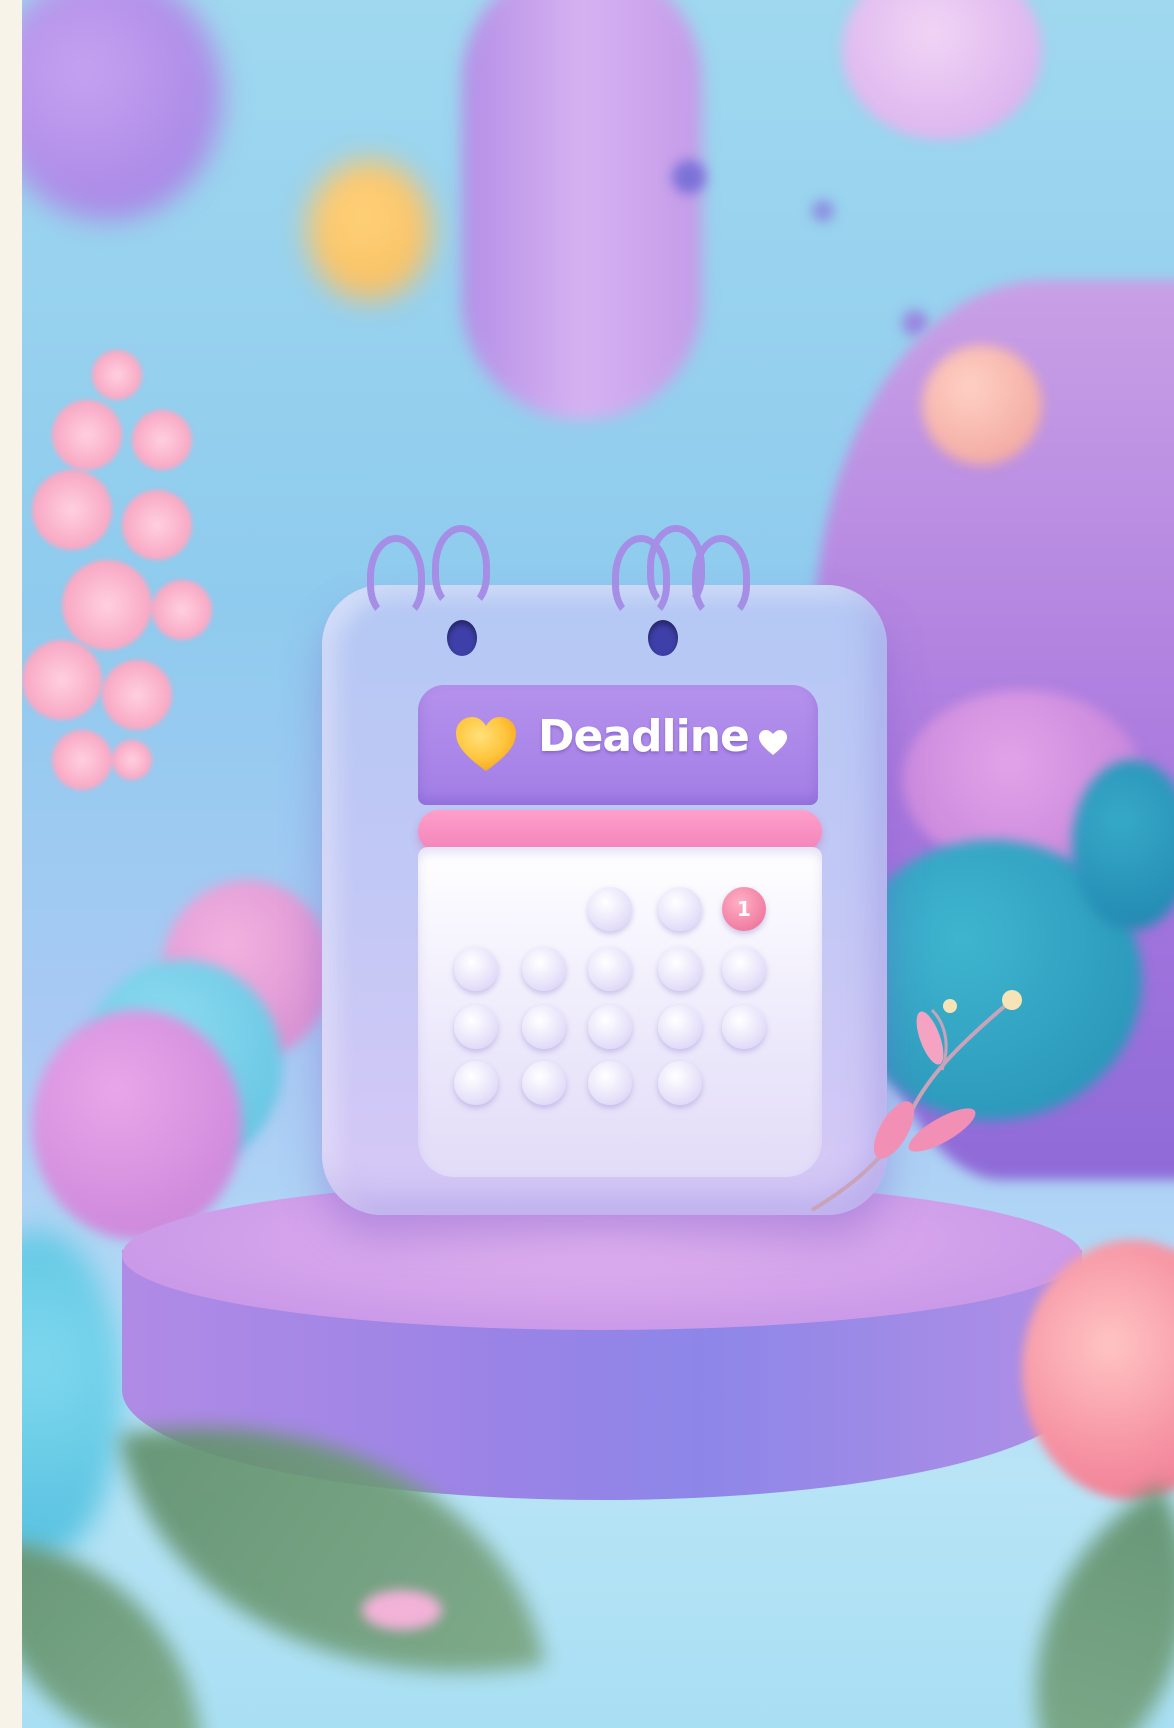 This screenshot has width=1174, height=1728. Describe the element at coordinates (582, 210) in the screenshot. I see `background-pill` at that location.